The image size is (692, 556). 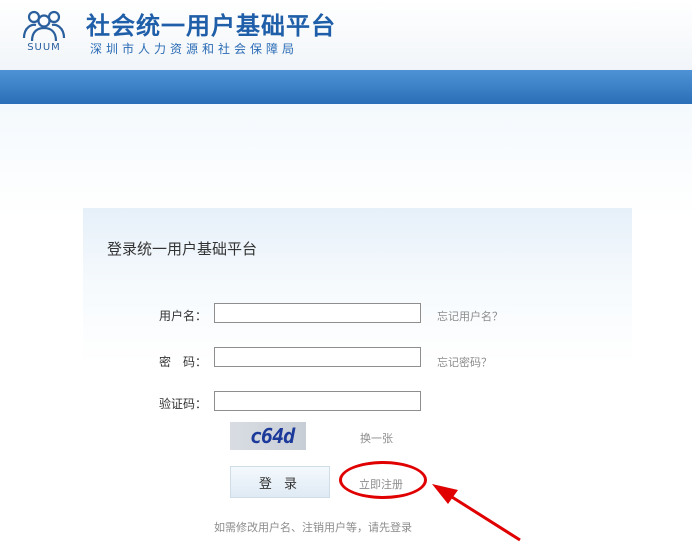 I want to click on forgot-username-link: 忘记用户名？, so click(x=470, y=316).